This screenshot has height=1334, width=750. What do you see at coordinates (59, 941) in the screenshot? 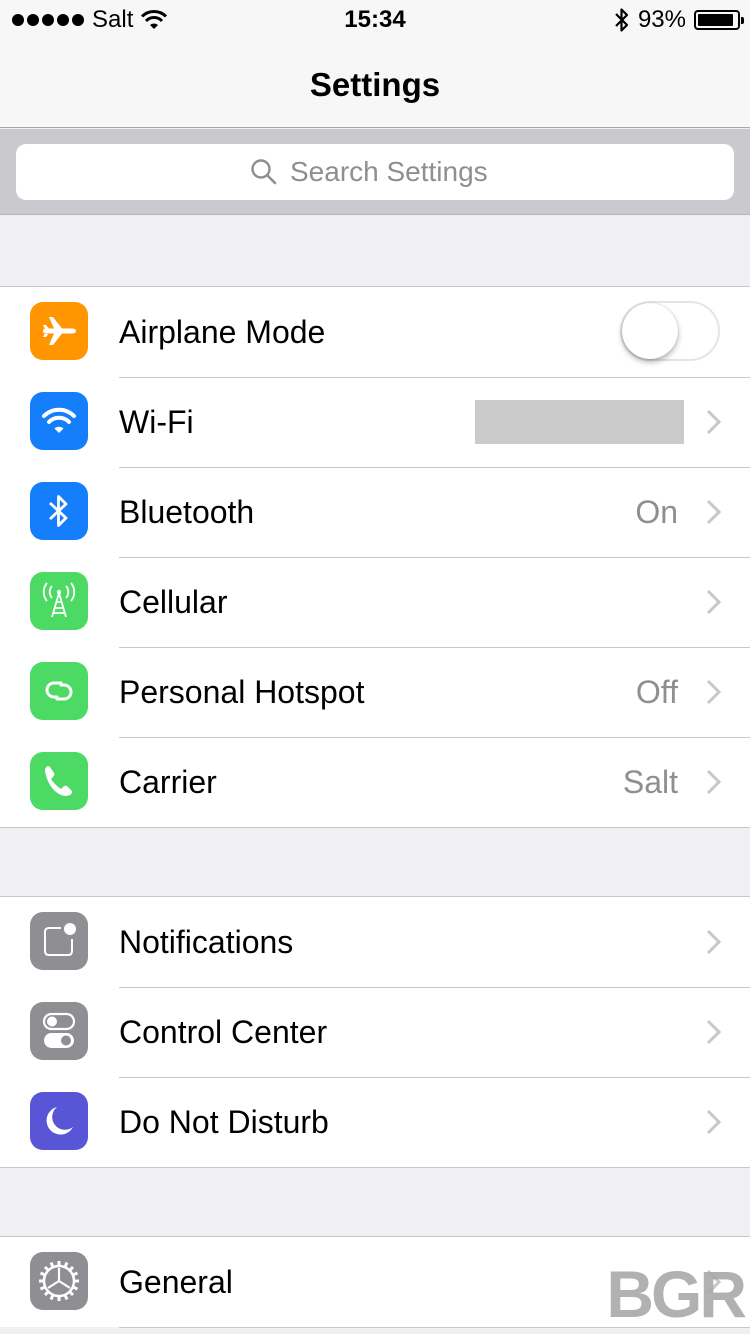
I see `notifications-icon` at bounding box center [59, 941].